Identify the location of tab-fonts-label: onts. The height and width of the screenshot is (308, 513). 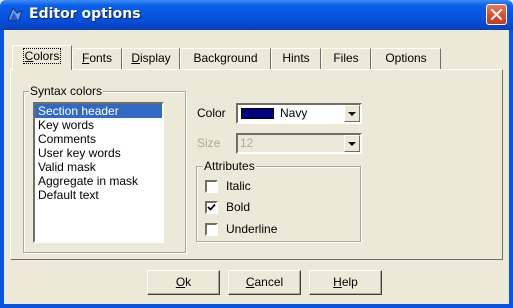
(101, 58).